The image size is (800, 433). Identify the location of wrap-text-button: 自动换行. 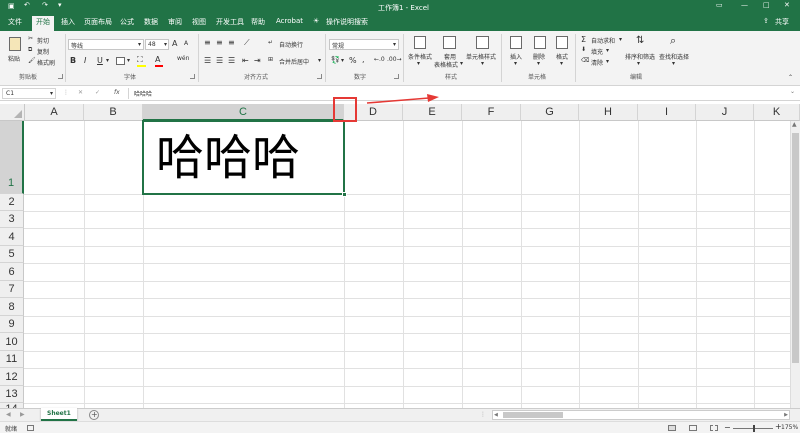
(291, 44).